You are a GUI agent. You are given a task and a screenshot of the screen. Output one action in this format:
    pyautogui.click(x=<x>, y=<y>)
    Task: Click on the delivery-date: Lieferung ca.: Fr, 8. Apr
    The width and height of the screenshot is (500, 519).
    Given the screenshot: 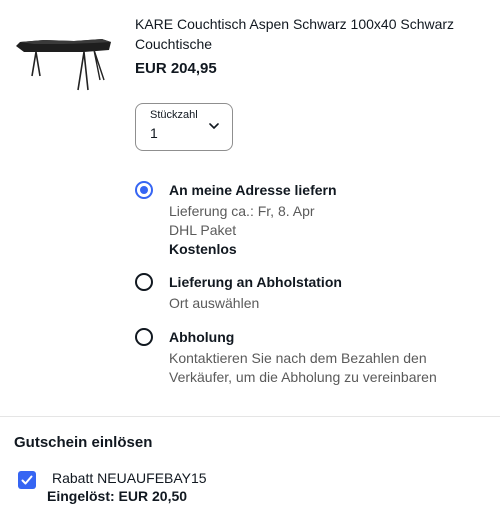 What is the action you would take?
    pyautogui.click(x=242, y=211)
    